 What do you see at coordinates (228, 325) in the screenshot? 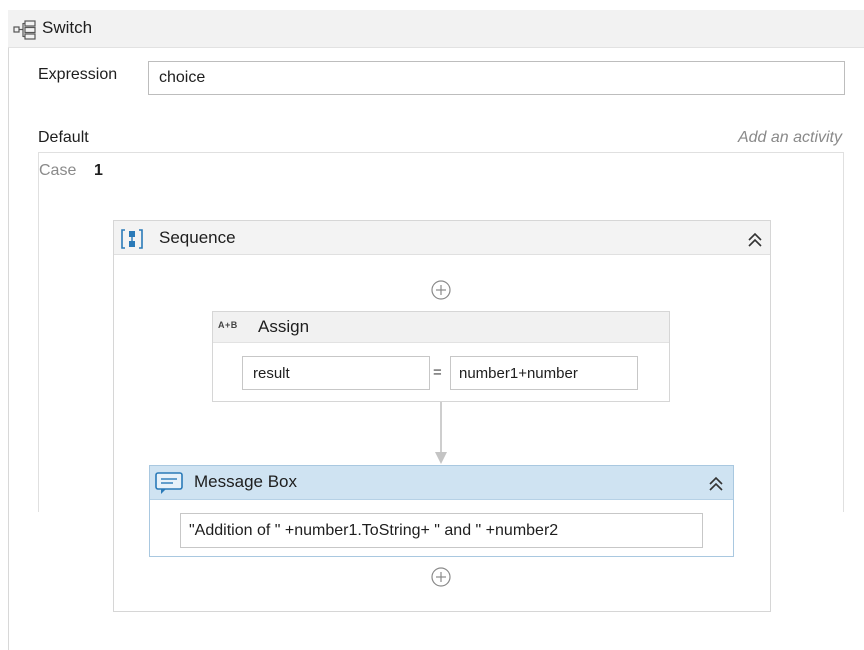
I see `assign-icon: A+B` at bounding box center [228, 325].